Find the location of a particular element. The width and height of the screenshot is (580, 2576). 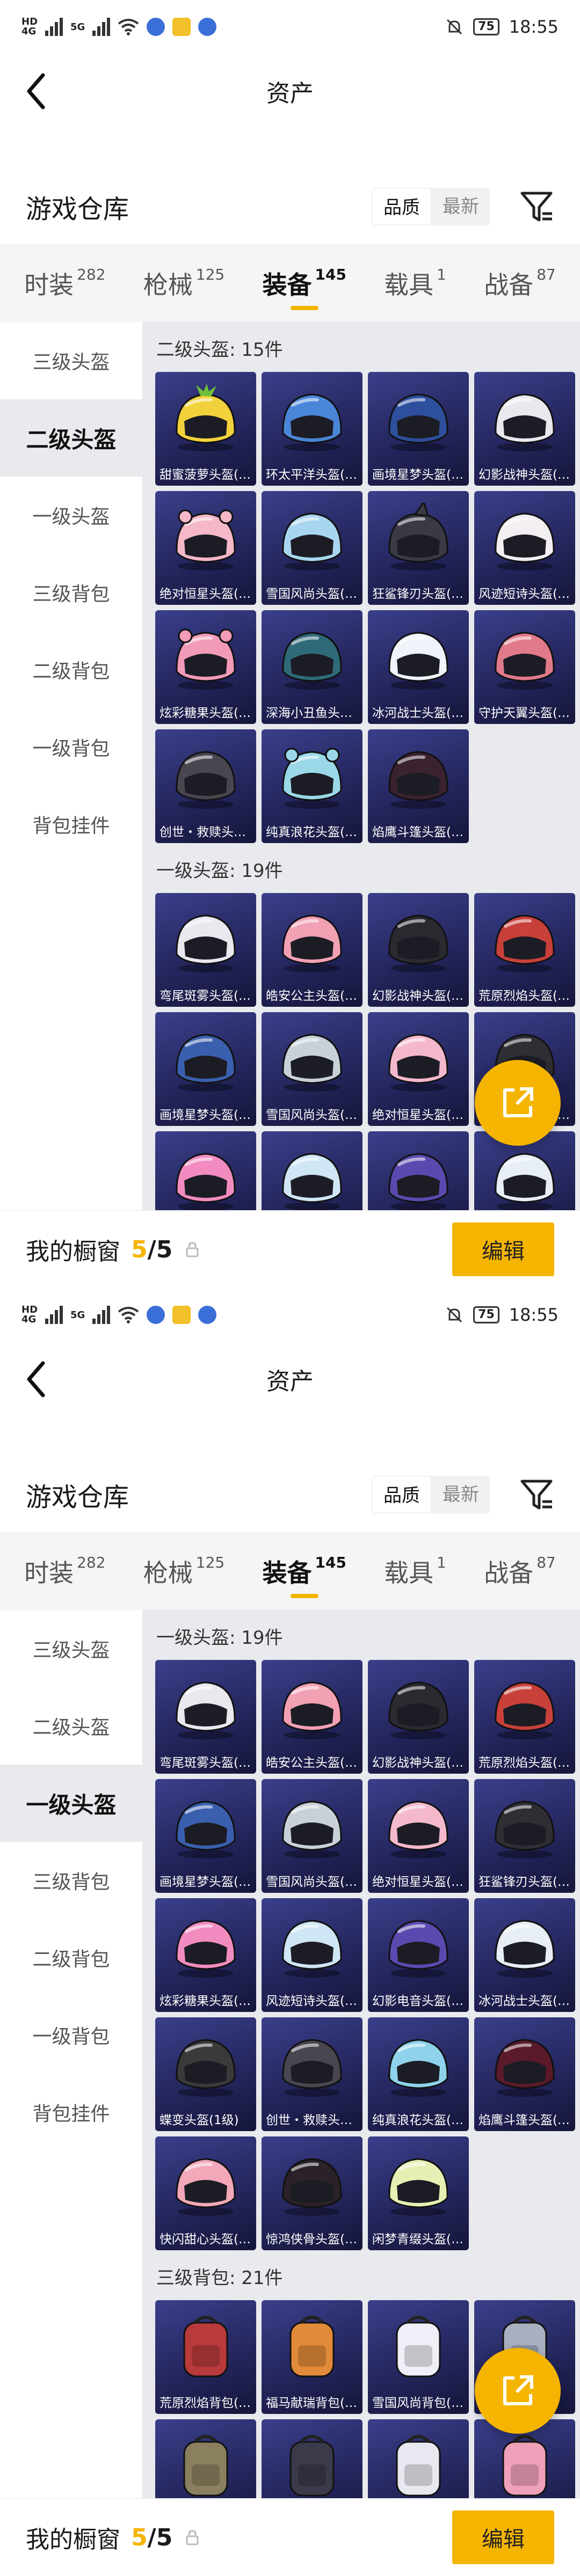

item-card: 深海小丑鱼头盔(2级) is located at coordinates (312, 667).